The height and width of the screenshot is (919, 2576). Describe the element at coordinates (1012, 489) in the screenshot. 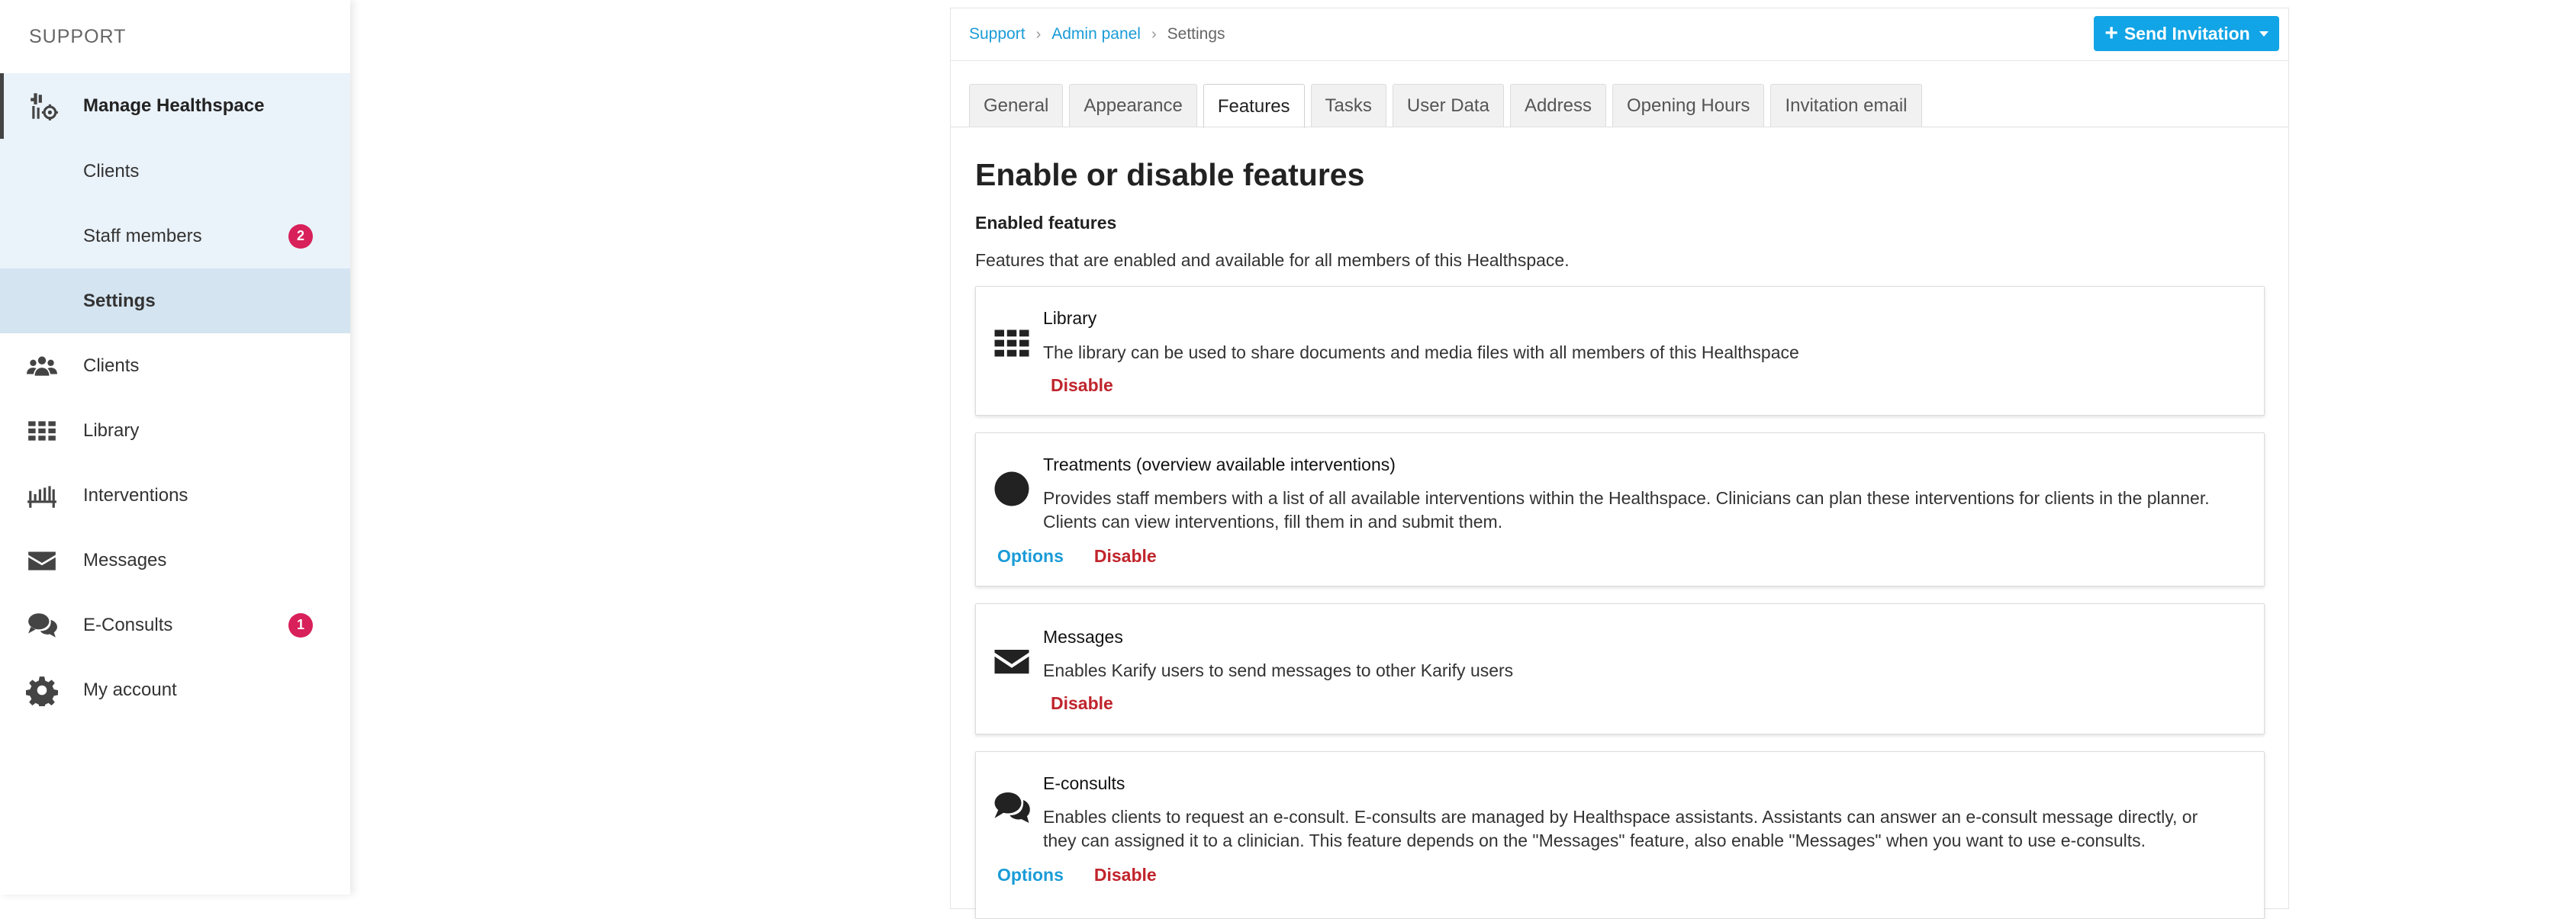

I see `circle-icon` at that location.